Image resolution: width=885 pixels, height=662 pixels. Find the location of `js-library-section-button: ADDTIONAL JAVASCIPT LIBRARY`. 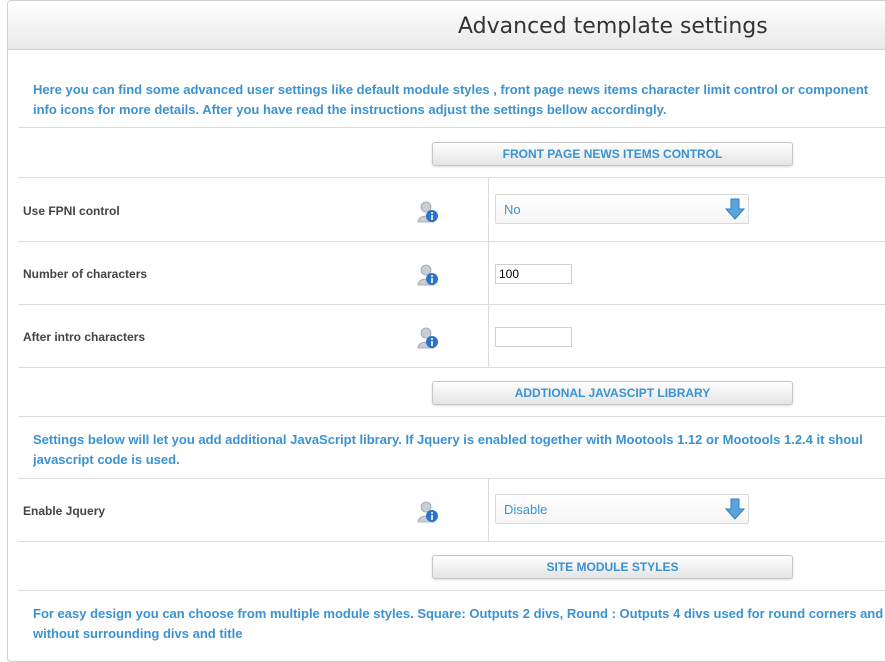

js-library-section-button: ADDTIONAL JAVASCIPT LIBRARY is located at coordinates (612, 393).